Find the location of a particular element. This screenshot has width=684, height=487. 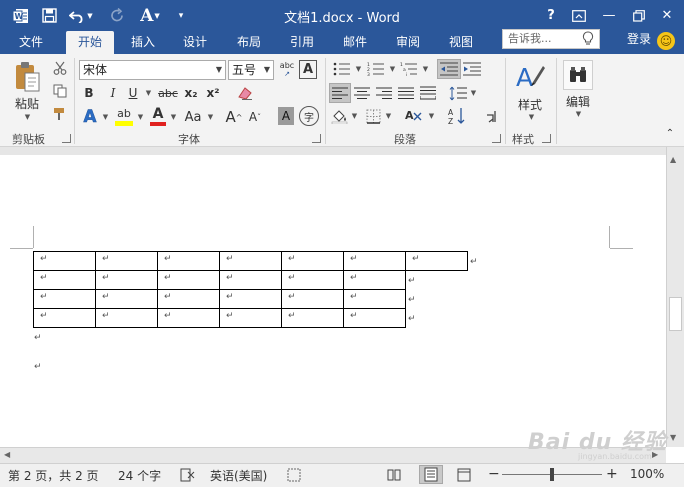

tab-design: 设计 is located at coordinates (195, 42).